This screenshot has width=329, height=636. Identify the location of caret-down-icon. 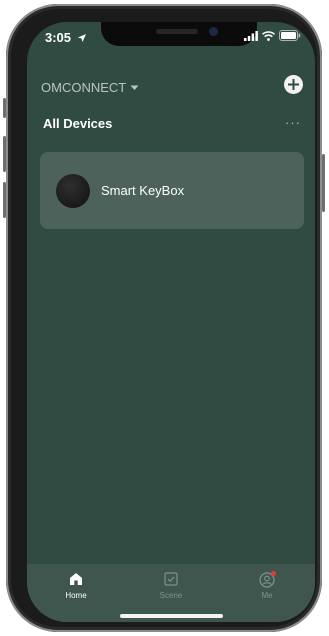
(134, 87).